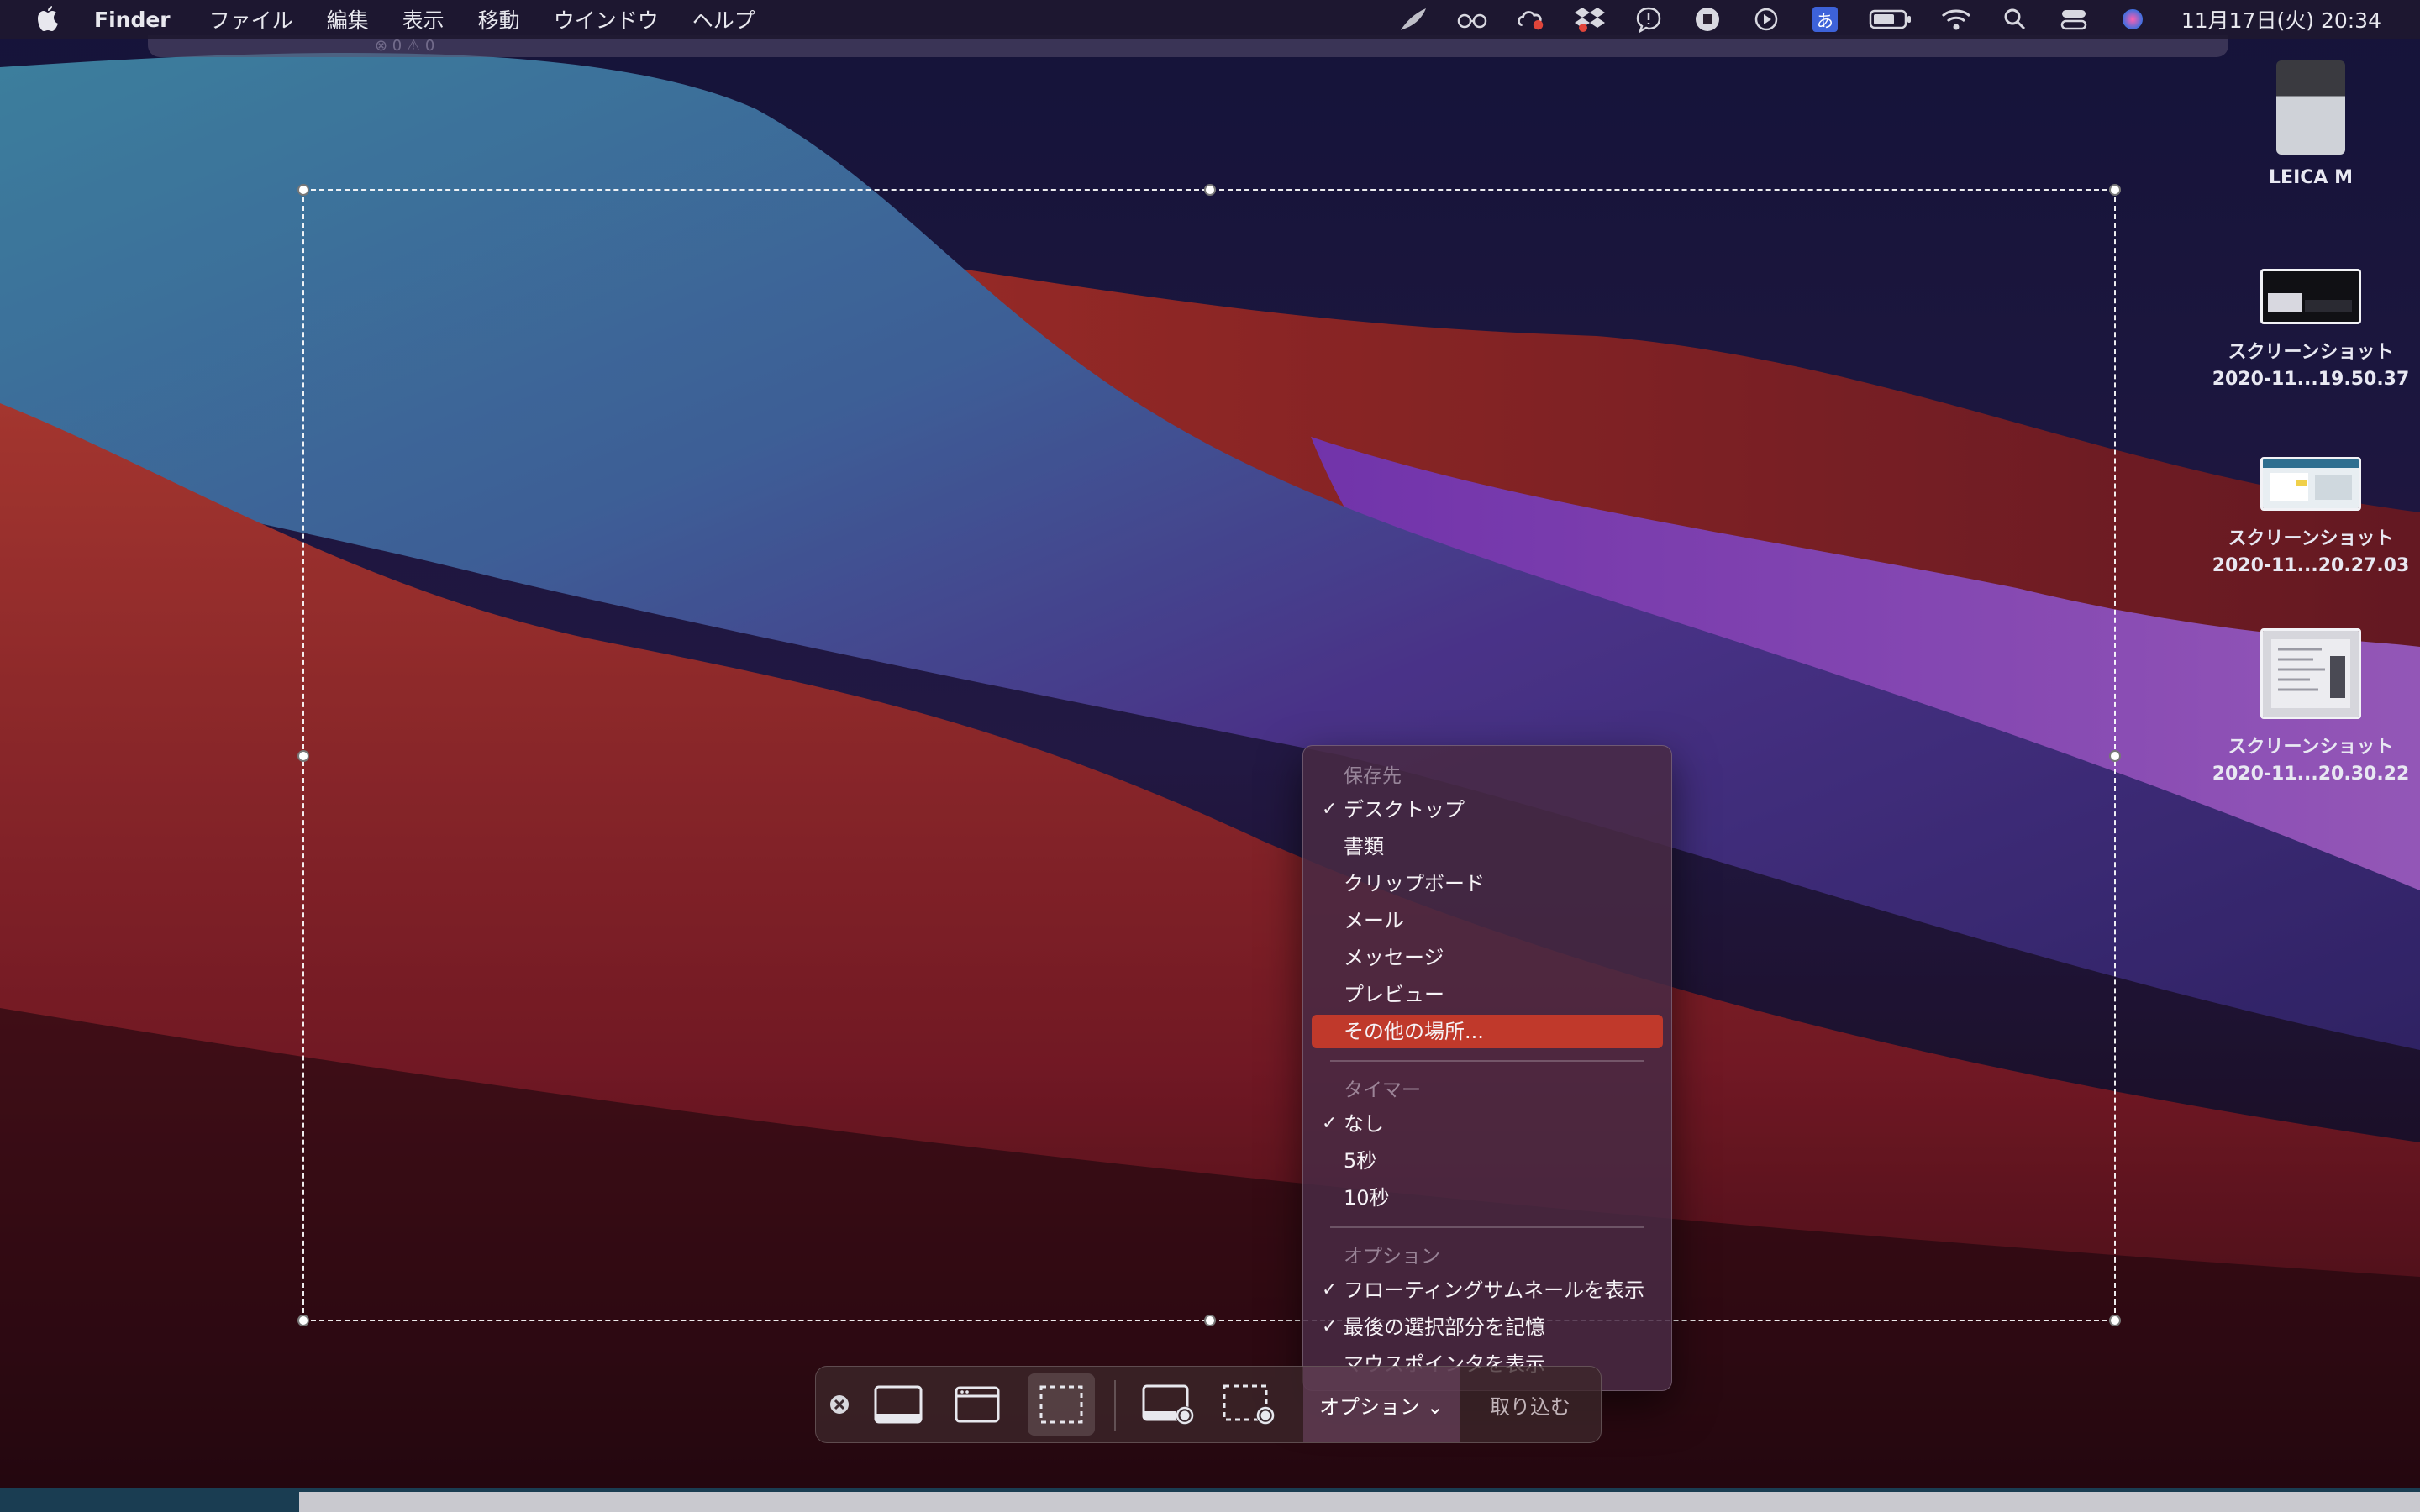 This screenshot has width=2420, height=1512. I want to click on option-floating-thumbnail: ✓ フローティングサムネールを表示, so click(1487, 1290).